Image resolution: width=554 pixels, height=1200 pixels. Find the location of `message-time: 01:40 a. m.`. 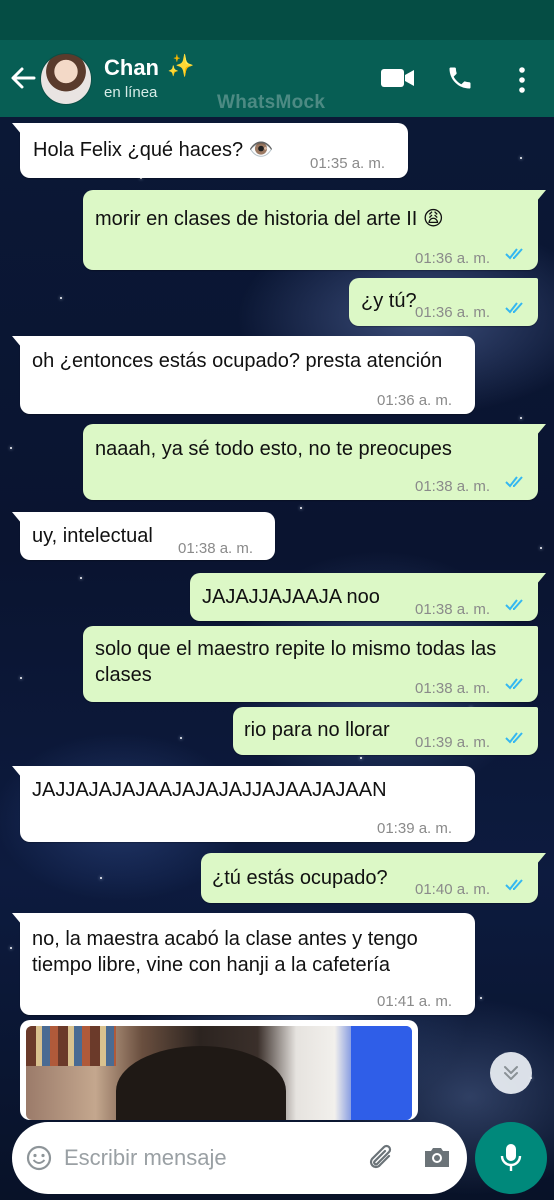

message-time: 01:40 a. m. is located at coordinates (453, 889).